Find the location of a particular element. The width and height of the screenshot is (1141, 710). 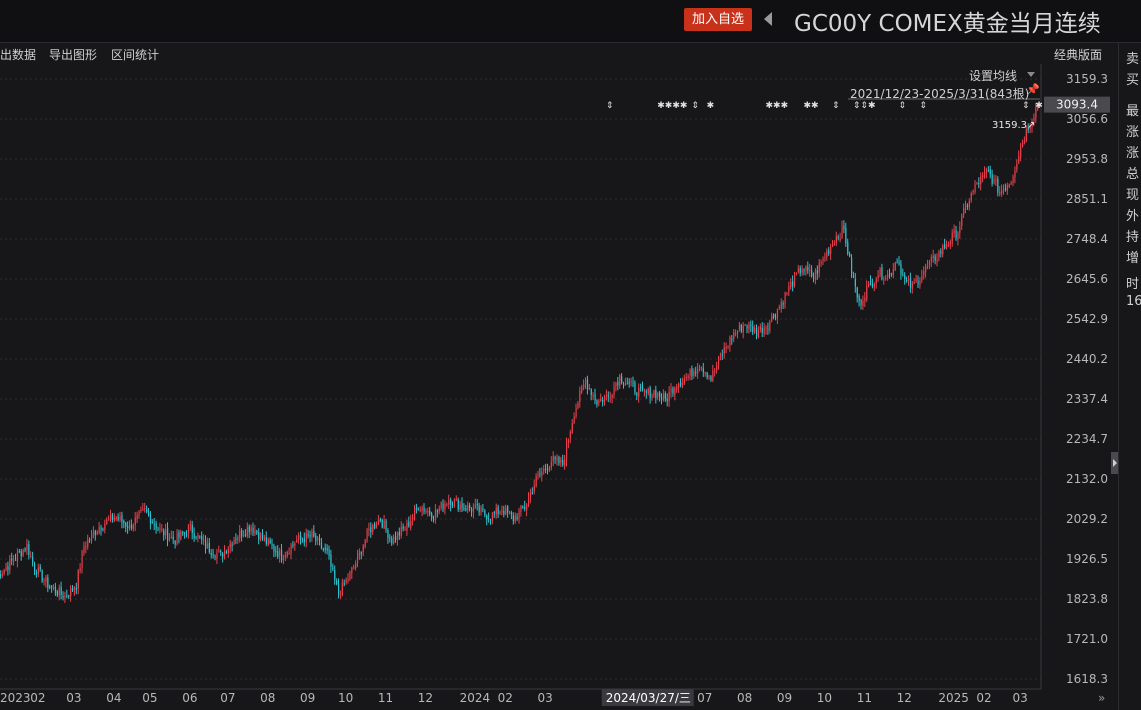

export-chart-button: 导出图形 is located at coordinates (73, 54).